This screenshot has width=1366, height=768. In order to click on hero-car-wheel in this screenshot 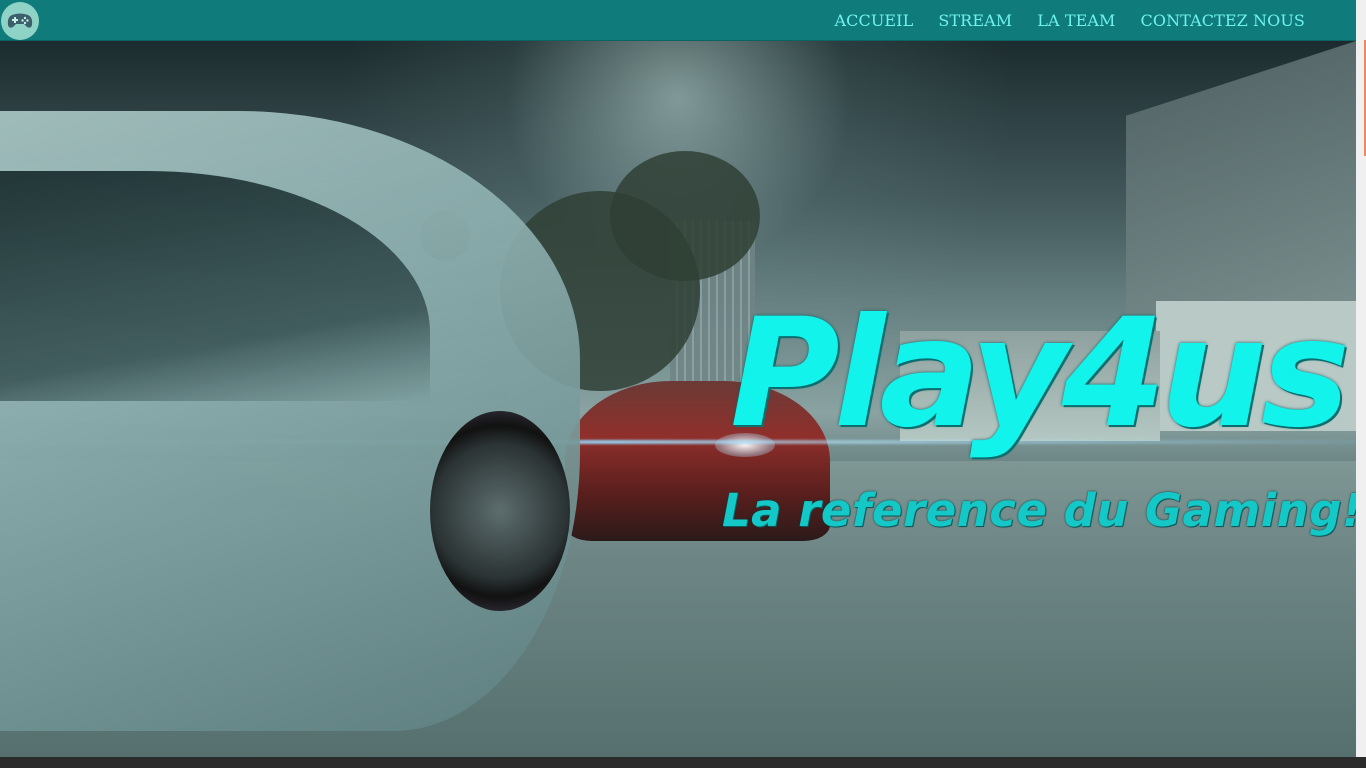, I will do `click(500, 511)`.